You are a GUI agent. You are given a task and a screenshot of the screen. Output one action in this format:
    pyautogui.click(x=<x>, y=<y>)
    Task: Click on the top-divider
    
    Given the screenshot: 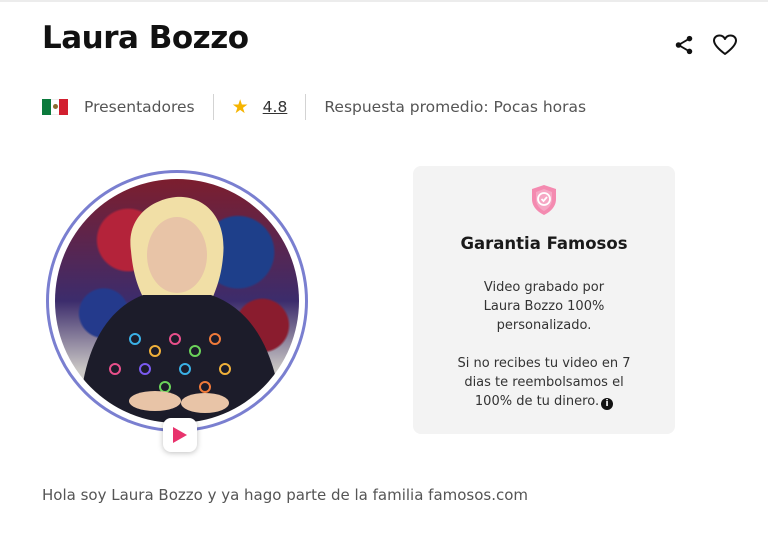 What is the action you would take?
    pyautogui.click(x=384, y=1)
    